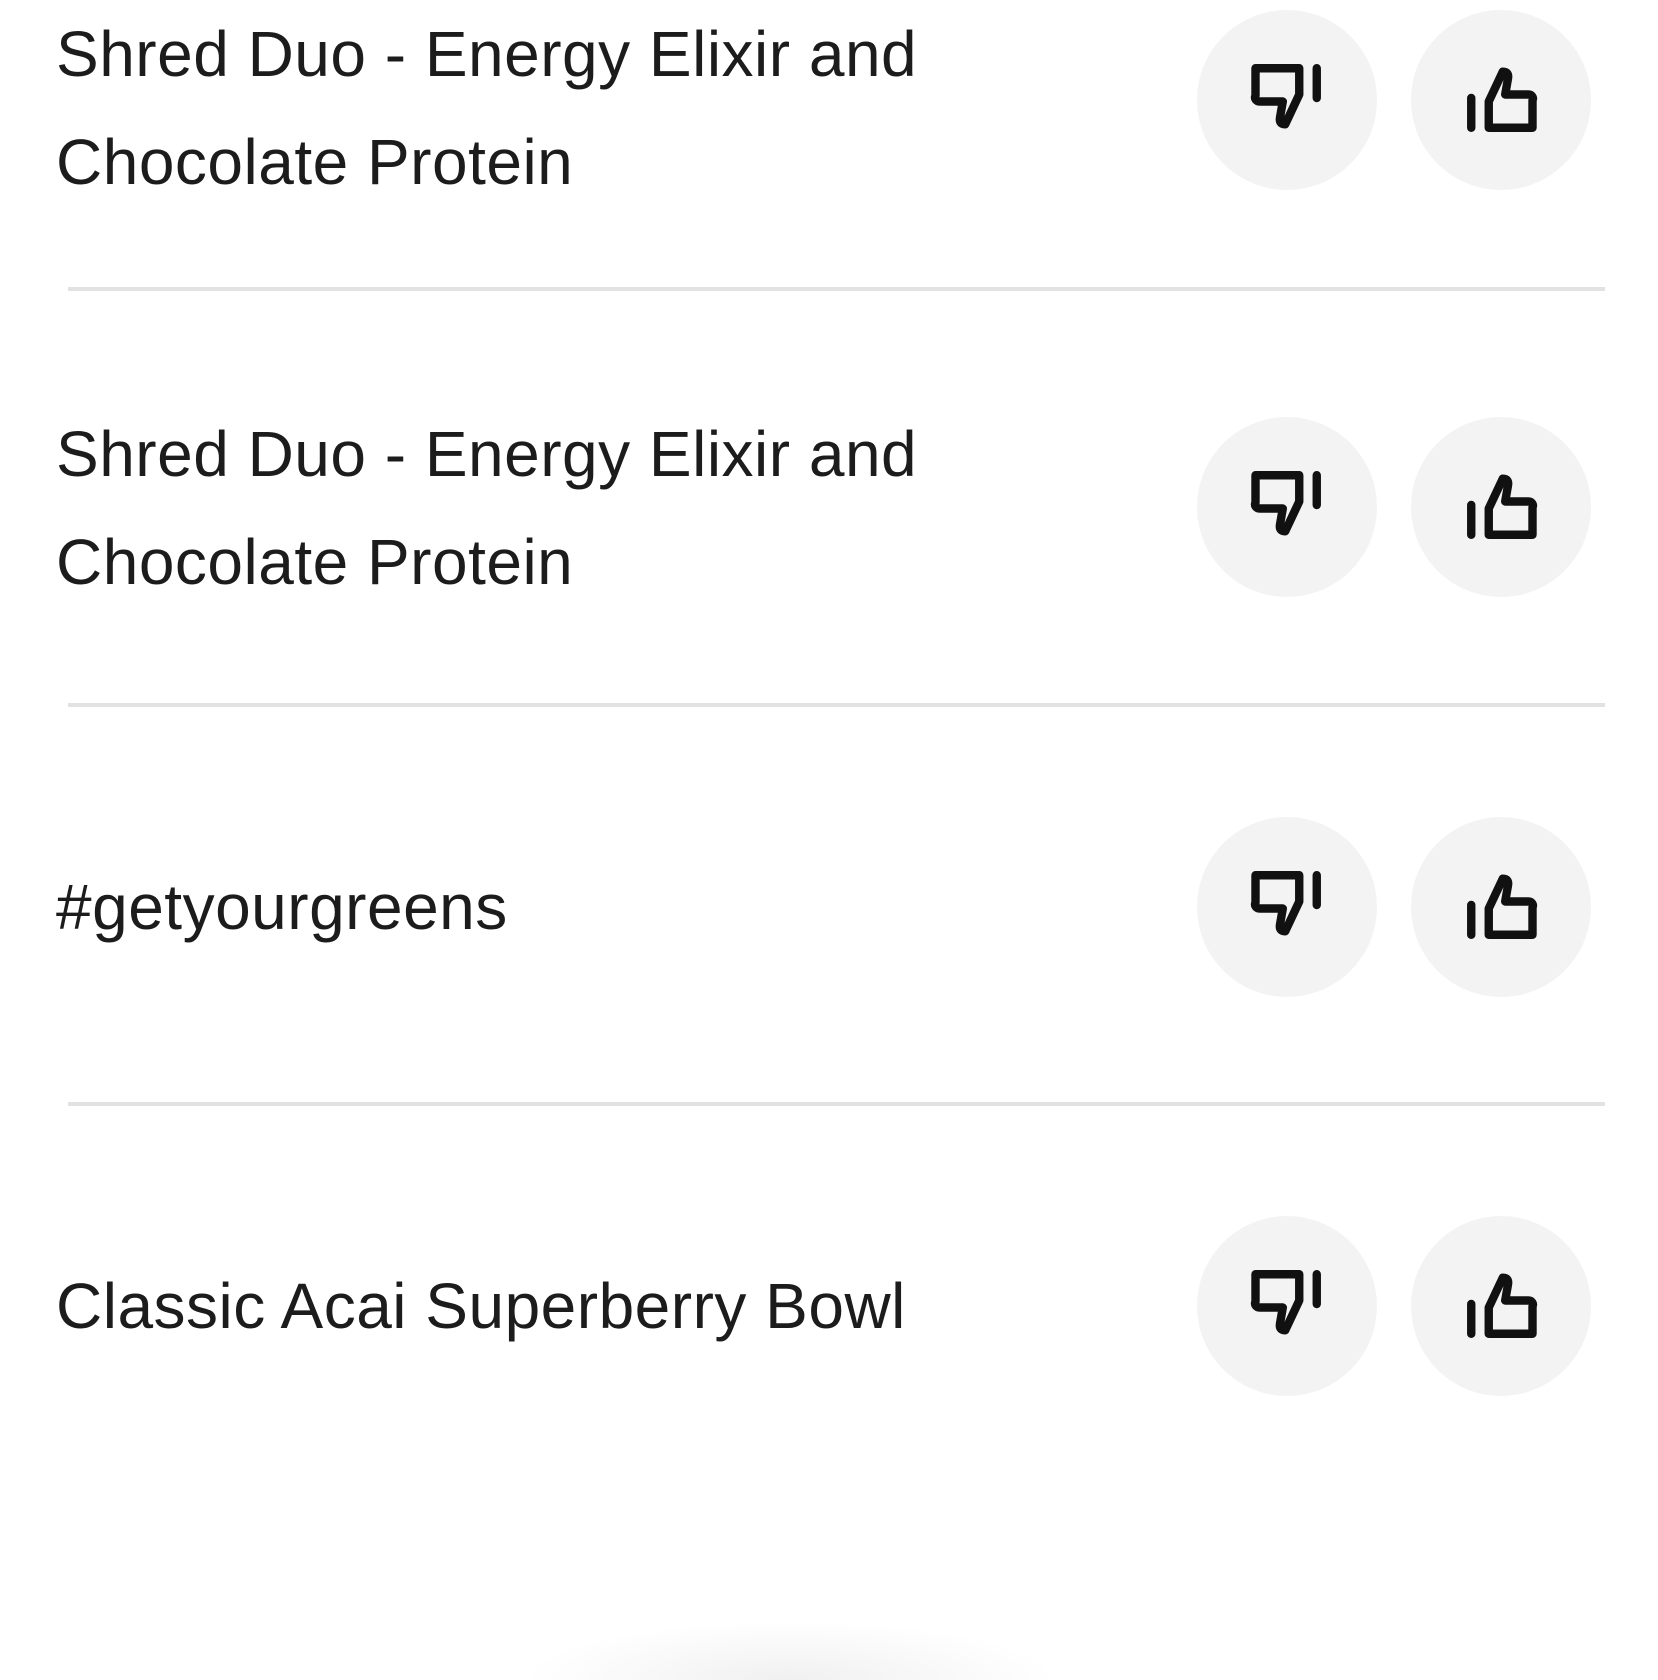  I want to click on item-name: Classic Acai Superberry Bowl, so click(481, 1306).